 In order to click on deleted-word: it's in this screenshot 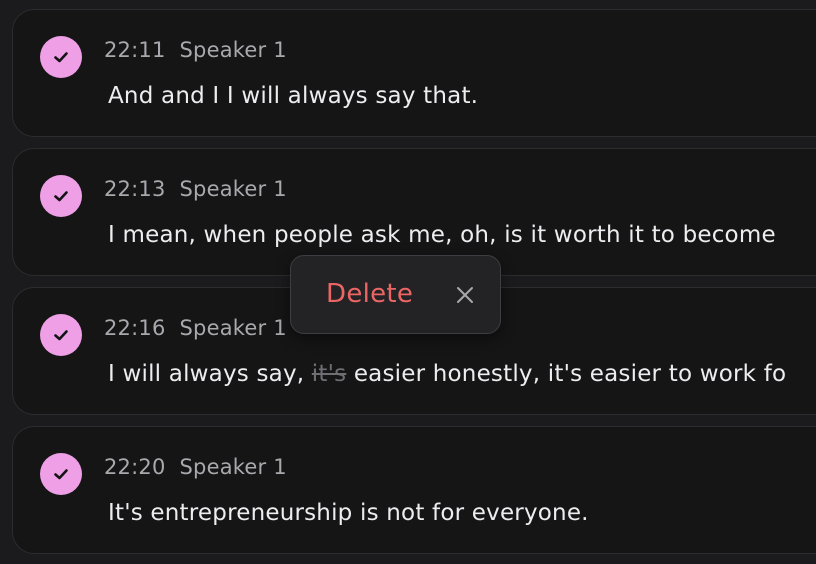, I will do `click(329, 374)`.